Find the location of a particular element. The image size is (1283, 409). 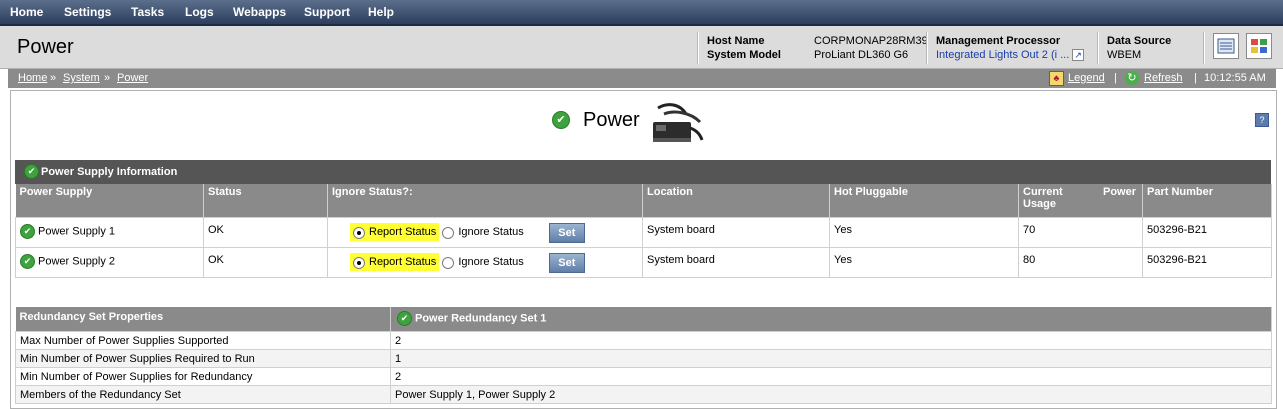

refresh-link: Refresh is located at coordinates (1163, 78).